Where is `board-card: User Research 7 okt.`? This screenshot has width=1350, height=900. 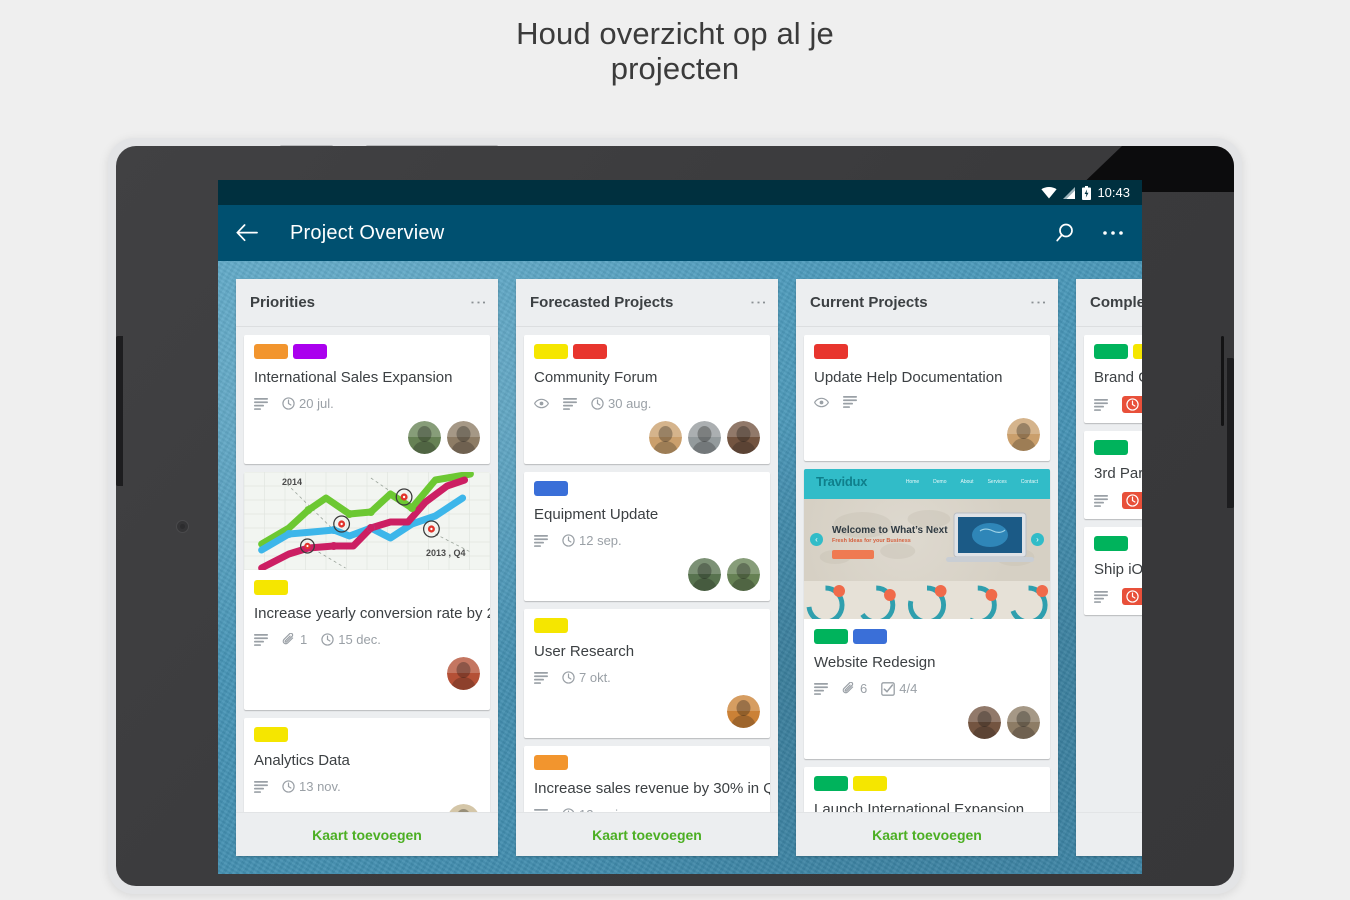
board-card: User Research 7 okt. is located at coordinates (647, 673).